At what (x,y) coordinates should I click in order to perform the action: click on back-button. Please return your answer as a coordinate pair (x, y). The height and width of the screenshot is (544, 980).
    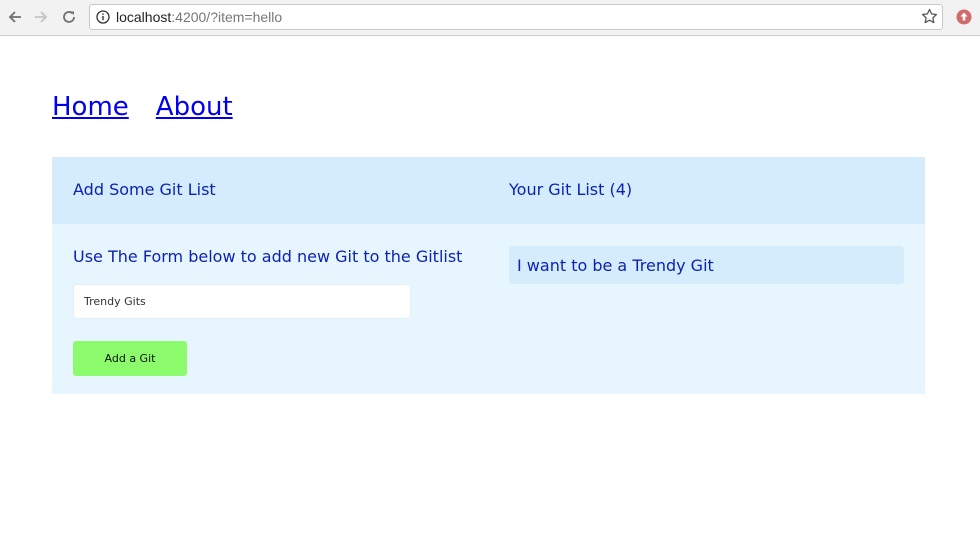
    Looking at the image, I should click on (15, 17).